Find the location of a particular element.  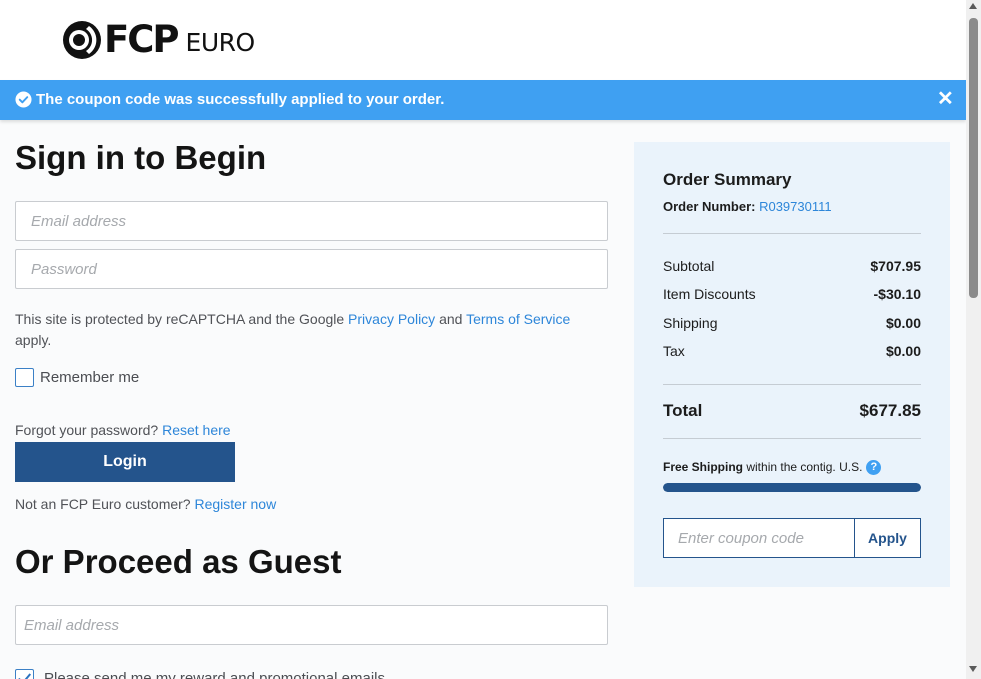

apply-coupon-button: Apply is located at coordinates (887, 538).